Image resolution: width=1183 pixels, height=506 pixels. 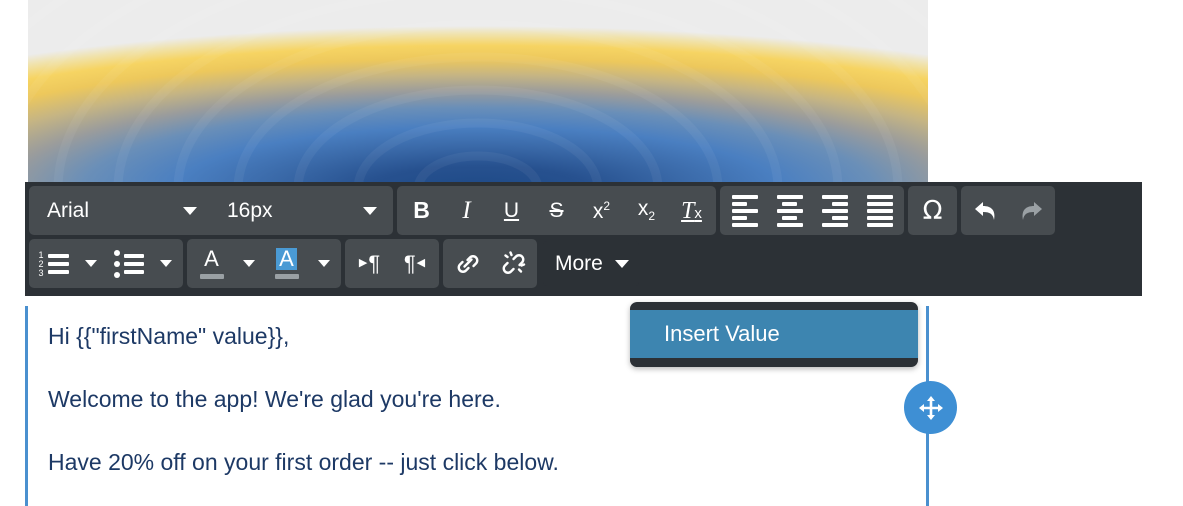 I want to click on alignment-group, so click(x=812, y=210).